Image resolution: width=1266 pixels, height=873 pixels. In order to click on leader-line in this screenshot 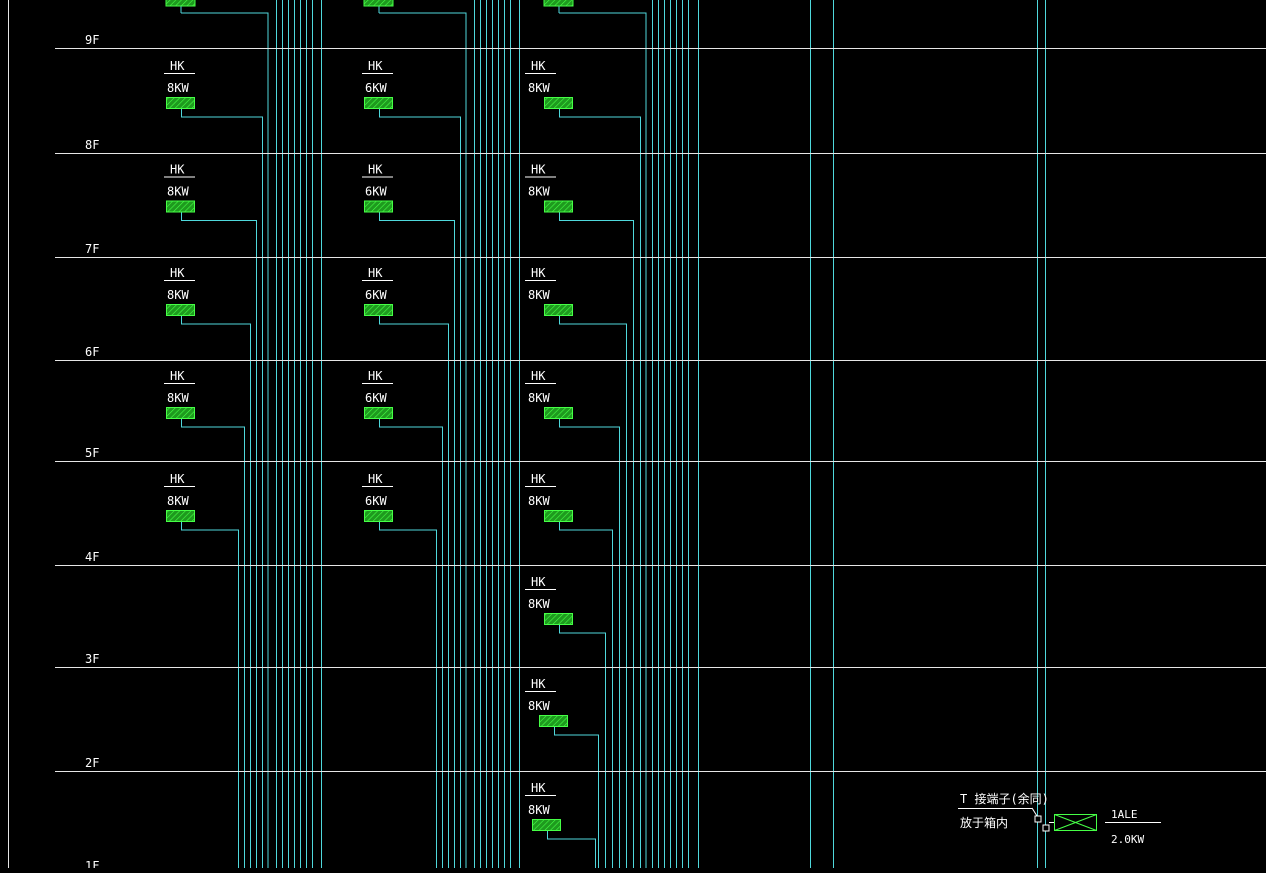, I will do `click(1034, 812)`.